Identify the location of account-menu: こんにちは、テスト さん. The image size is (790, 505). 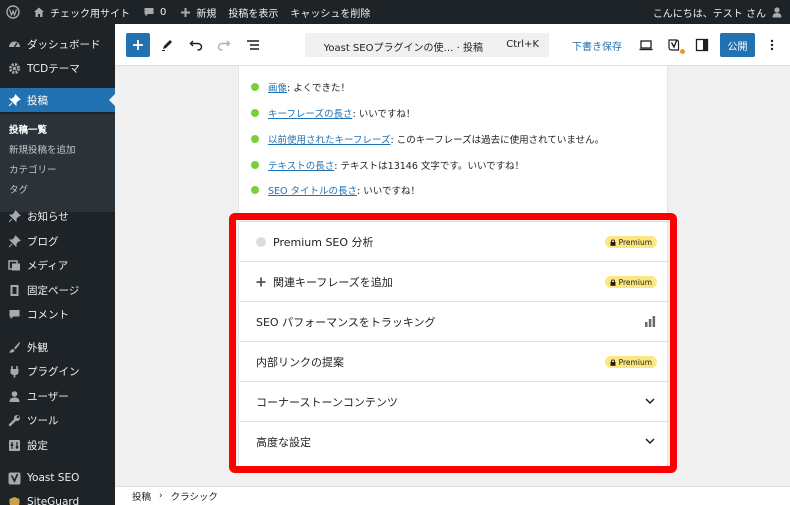
(718, 12).